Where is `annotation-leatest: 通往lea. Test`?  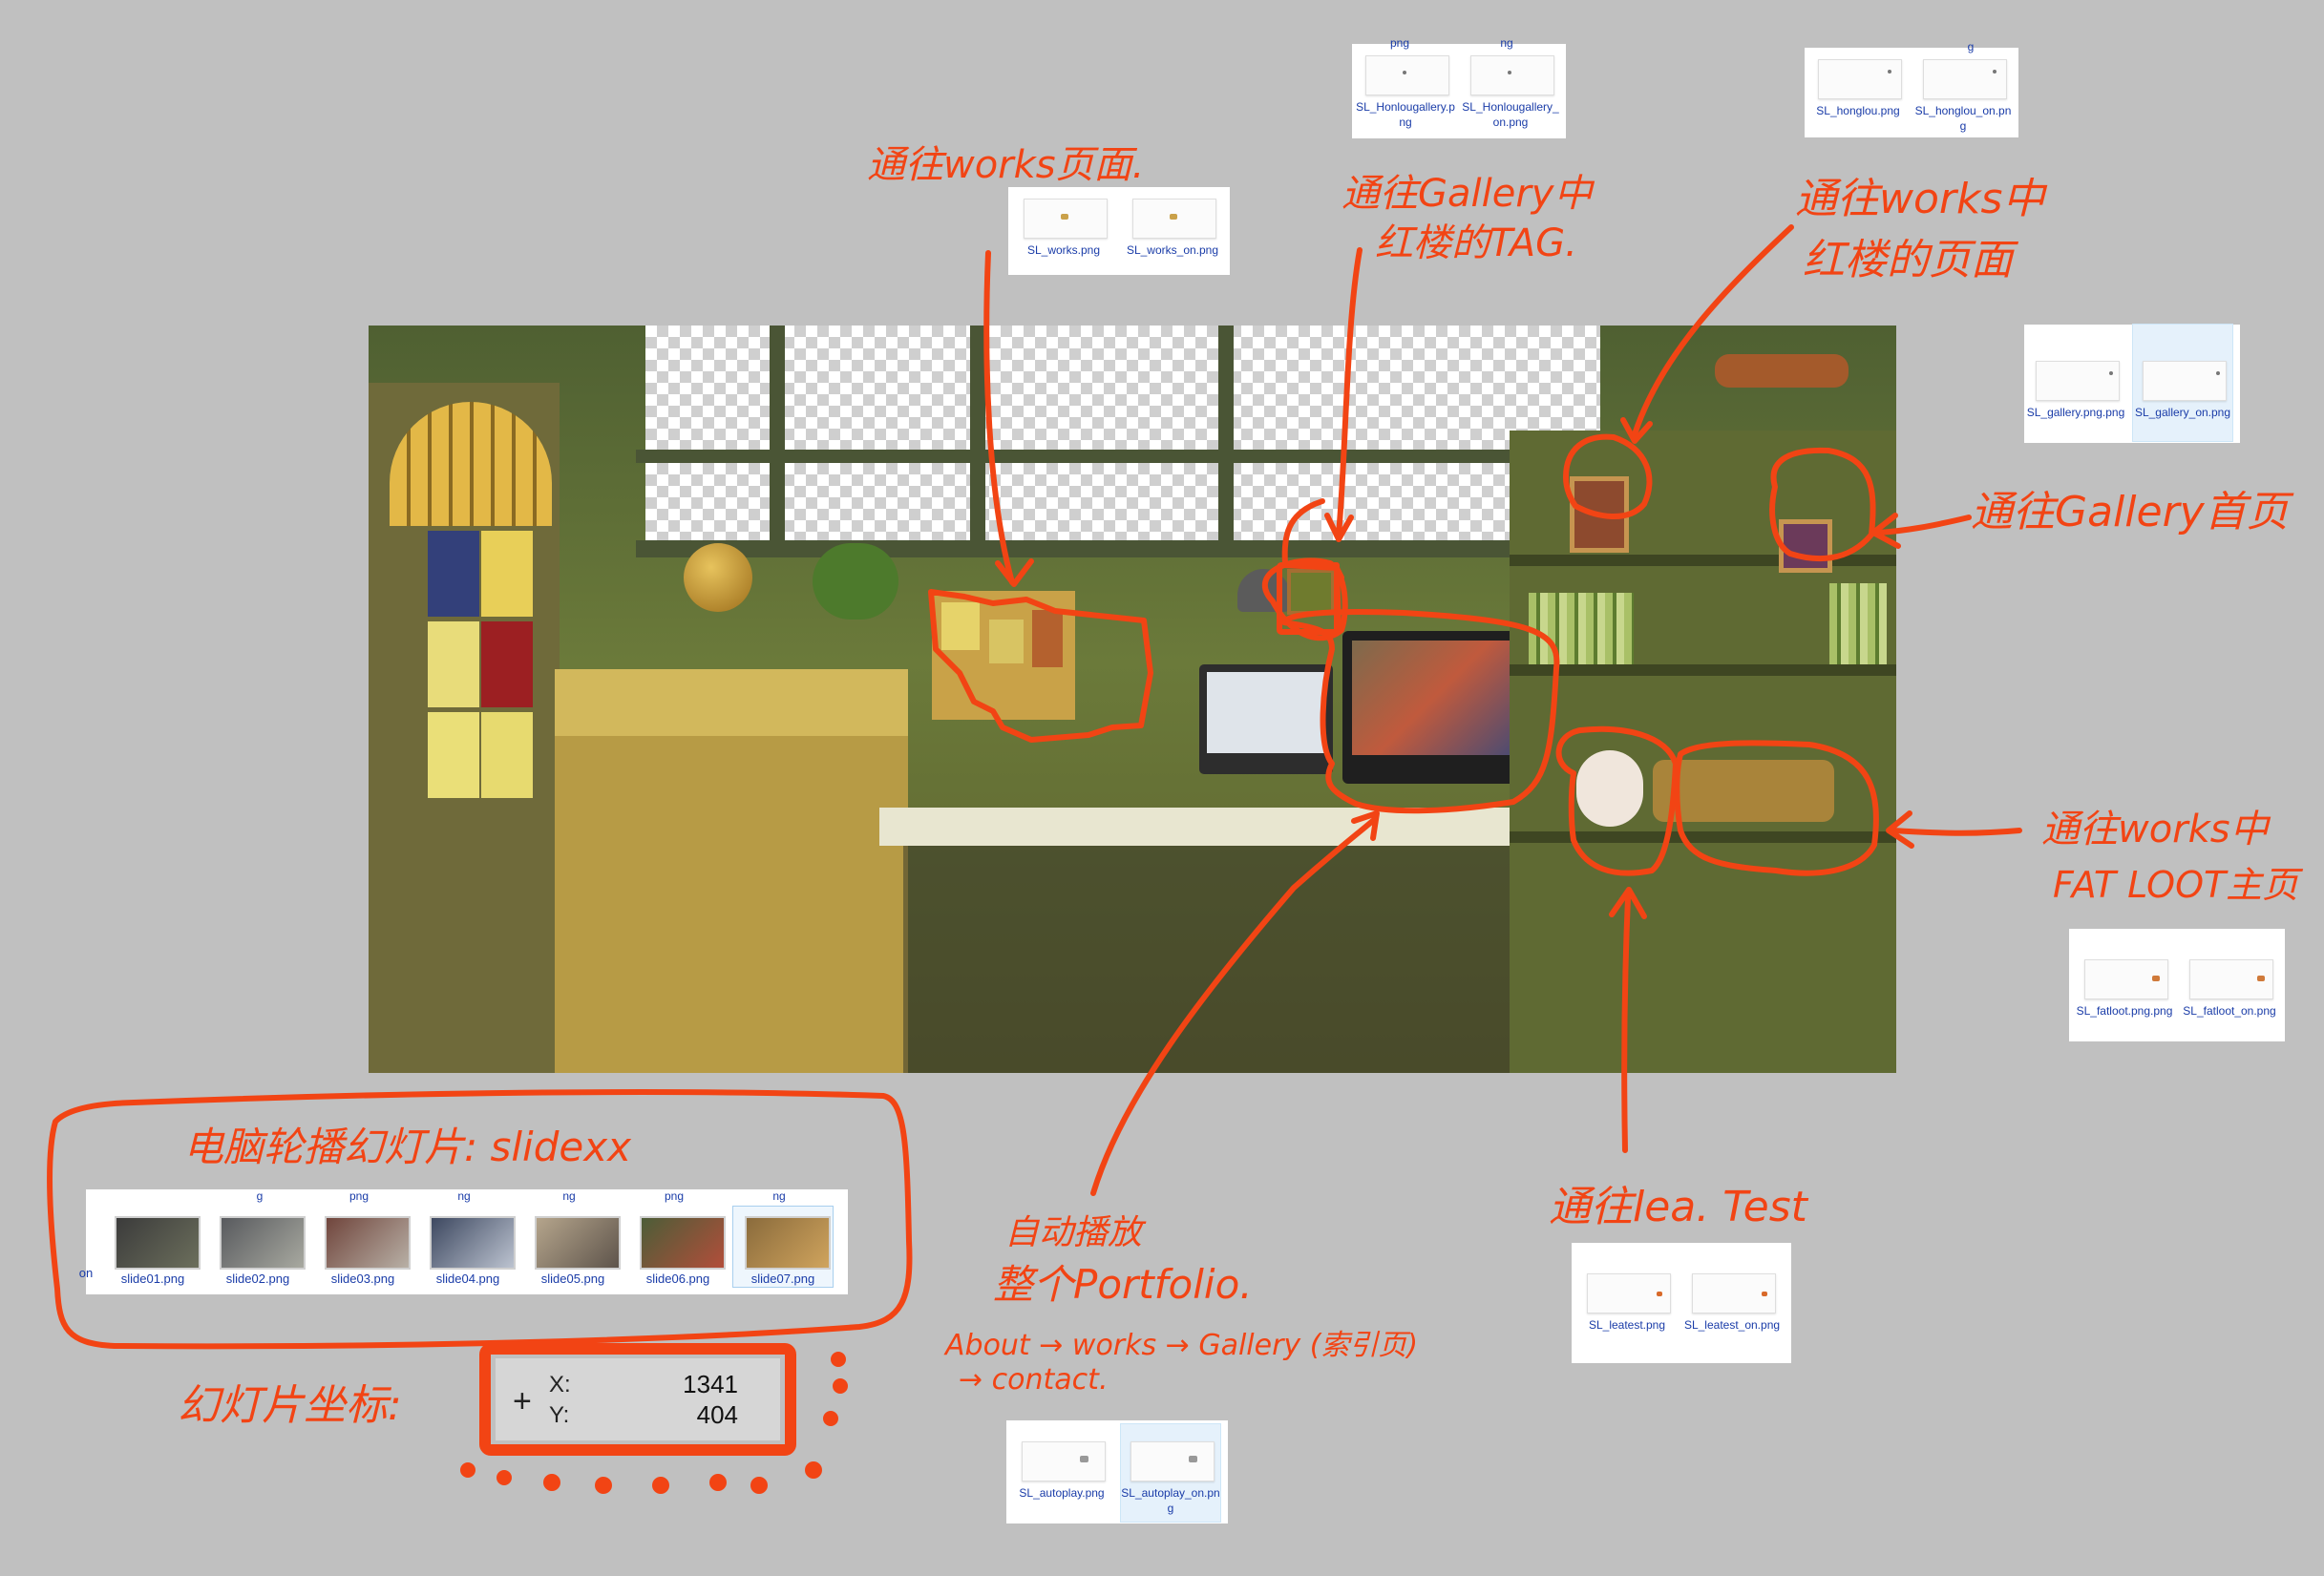
annotation-leatest: 通往lea. Test is located at coordinates (1678, 1207).